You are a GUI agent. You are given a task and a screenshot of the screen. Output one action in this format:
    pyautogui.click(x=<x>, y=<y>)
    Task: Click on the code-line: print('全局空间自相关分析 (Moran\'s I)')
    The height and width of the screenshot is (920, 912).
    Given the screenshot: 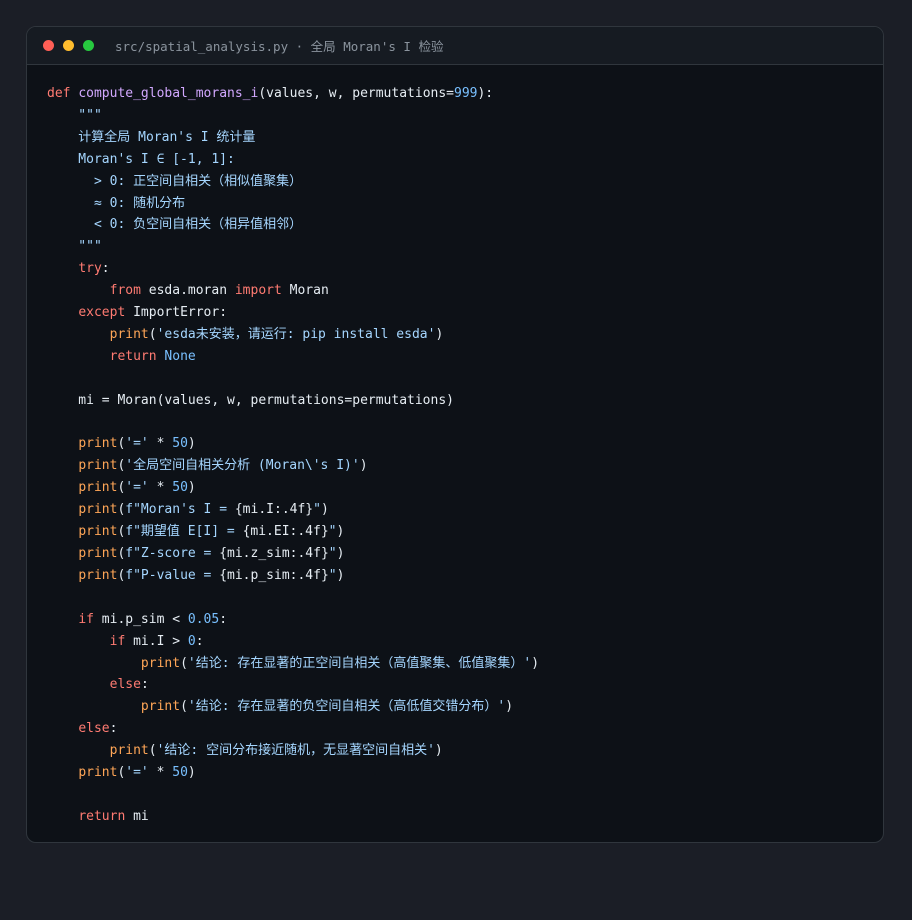 What is the action you would take?
    pyautogui.click(x=293, y=466)
    